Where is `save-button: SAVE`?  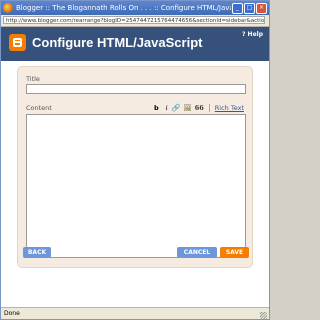
save-button: SAVE is located at coordinates (234, 252).